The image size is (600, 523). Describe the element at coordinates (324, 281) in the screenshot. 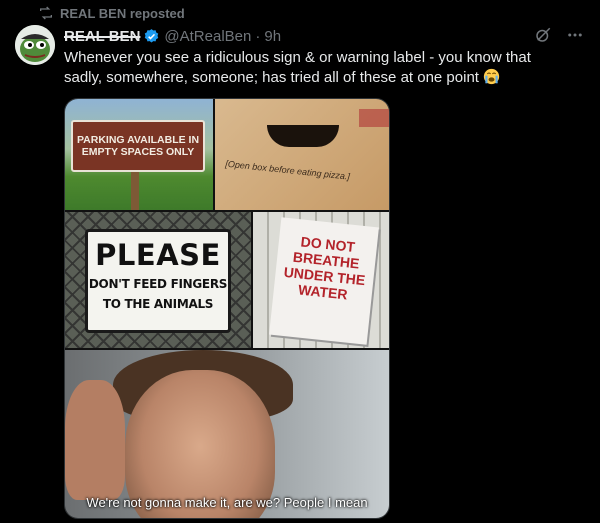

I see `breathe-sign-text: DO NOT BREATHE UNDER THE WATER` at that location.